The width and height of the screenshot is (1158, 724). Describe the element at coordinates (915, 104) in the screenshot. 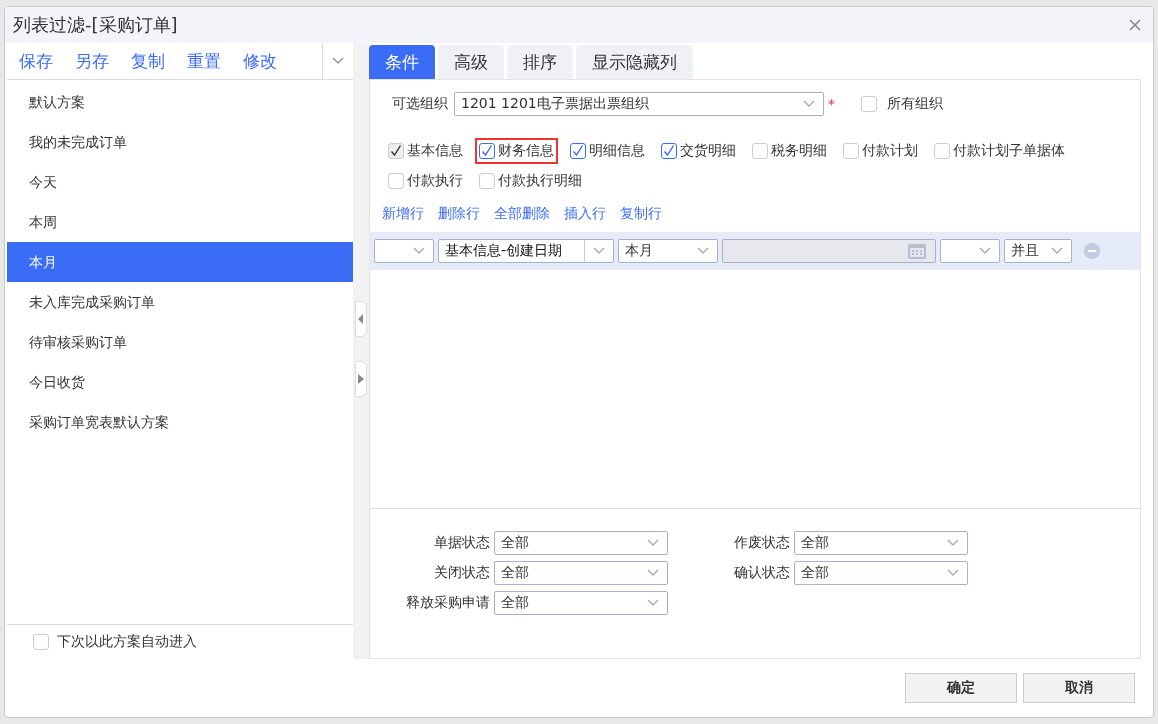

I see `checkbox-label: 所有组织` at that location.